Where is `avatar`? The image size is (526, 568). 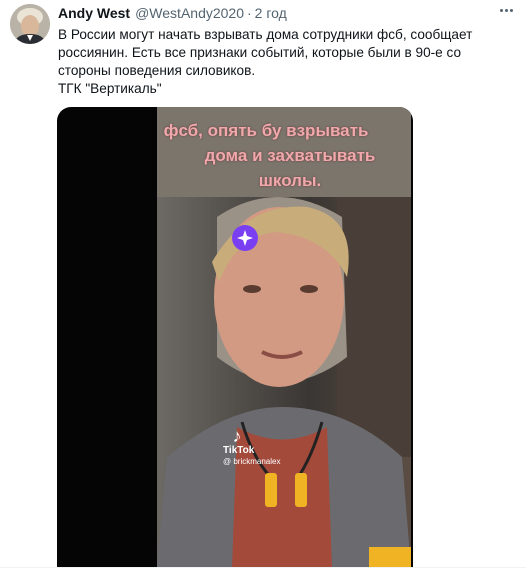
avatar is located at coordinates (30, 24).